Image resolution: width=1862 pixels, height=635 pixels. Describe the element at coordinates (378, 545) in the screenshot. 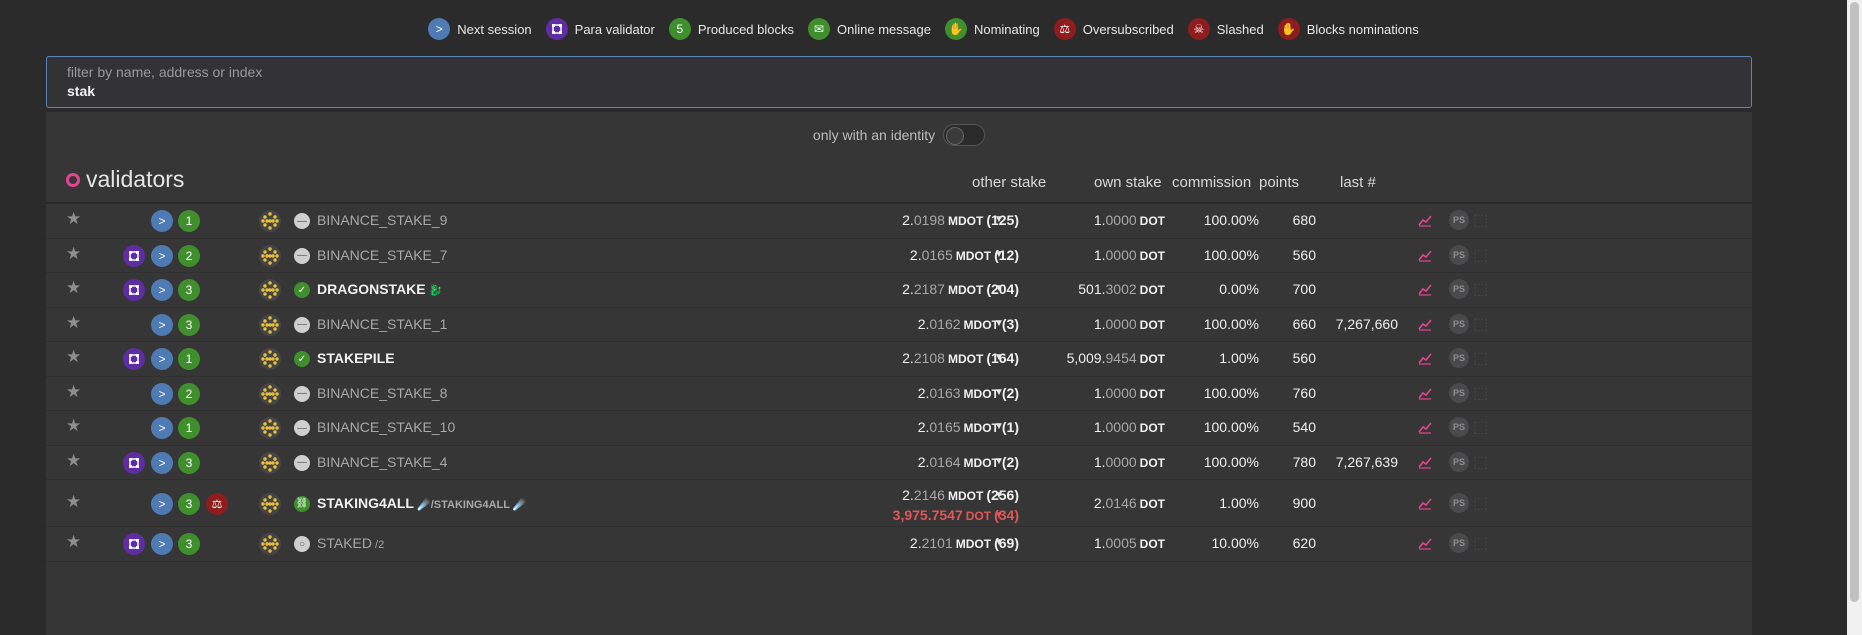

I see `validator-sub-identity: /2` at that location.